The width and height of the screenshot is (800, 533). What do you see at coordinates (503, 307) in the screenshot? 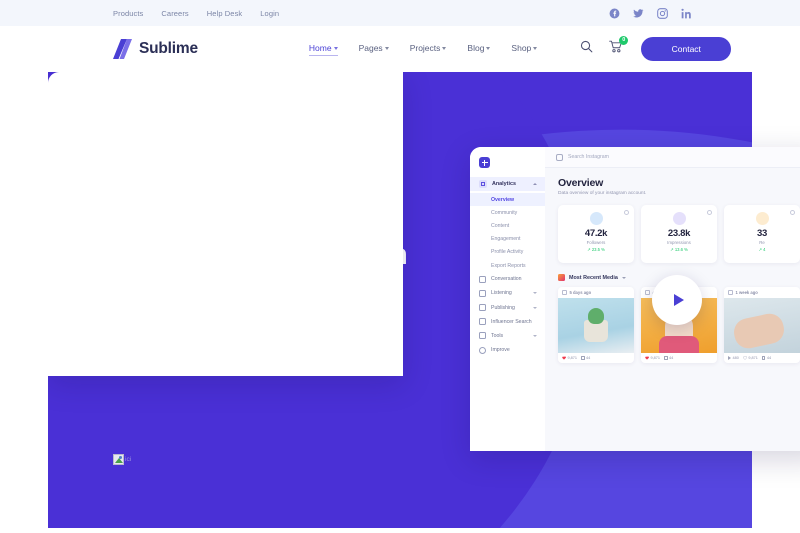
I see `sidebar-label-publishing: Publishing` at bounding box center [503, 307].